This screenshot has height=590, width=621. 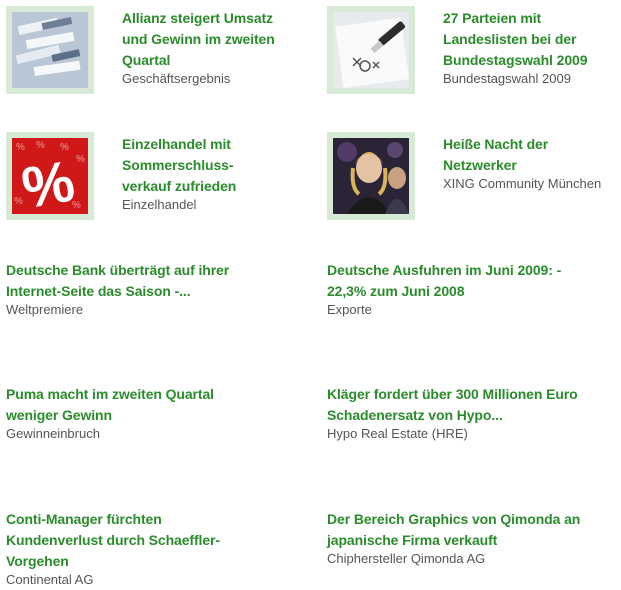 What do you see at coordinates (510, 39) in the screenshot?
I see `headline-line: Landeslisten bei der` at bounding box center [510, 39].